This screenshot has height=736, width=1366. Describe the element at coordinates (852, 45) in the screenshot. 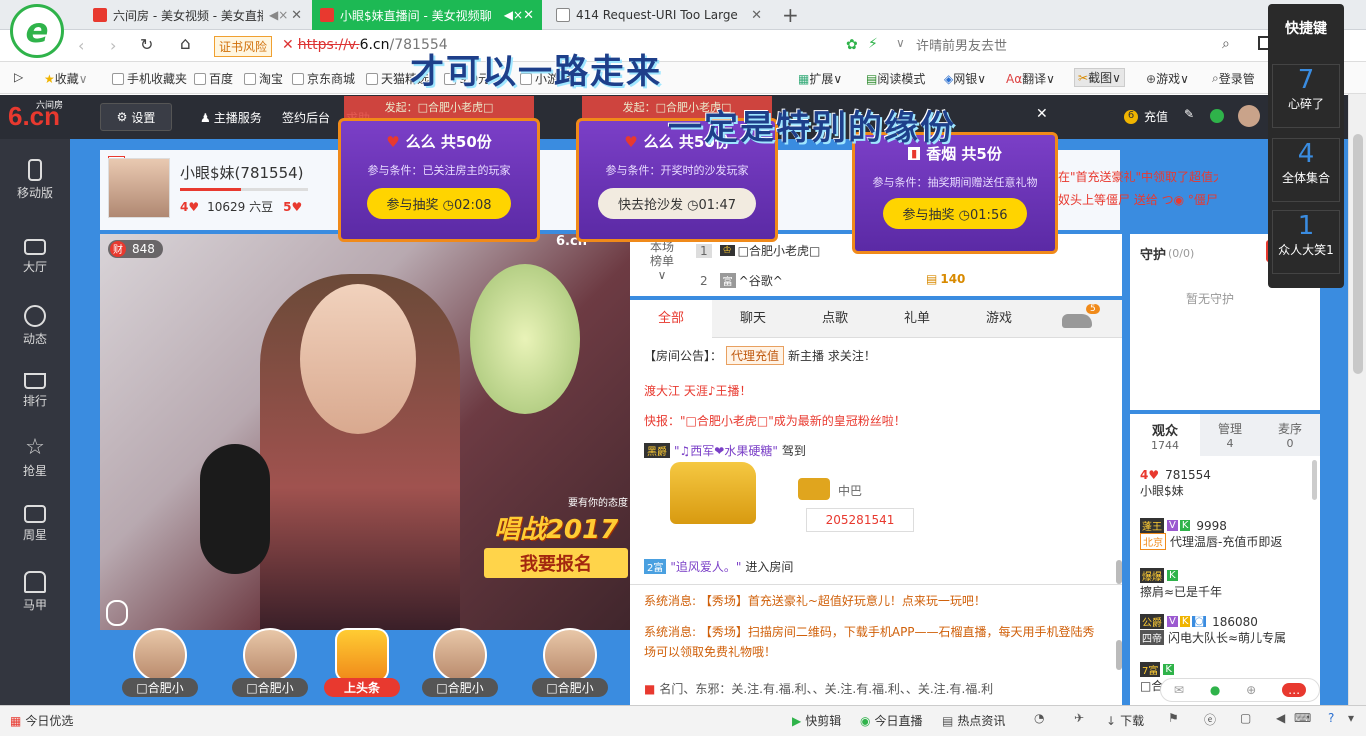

I see `security-shield-icon: ✿` at that location.